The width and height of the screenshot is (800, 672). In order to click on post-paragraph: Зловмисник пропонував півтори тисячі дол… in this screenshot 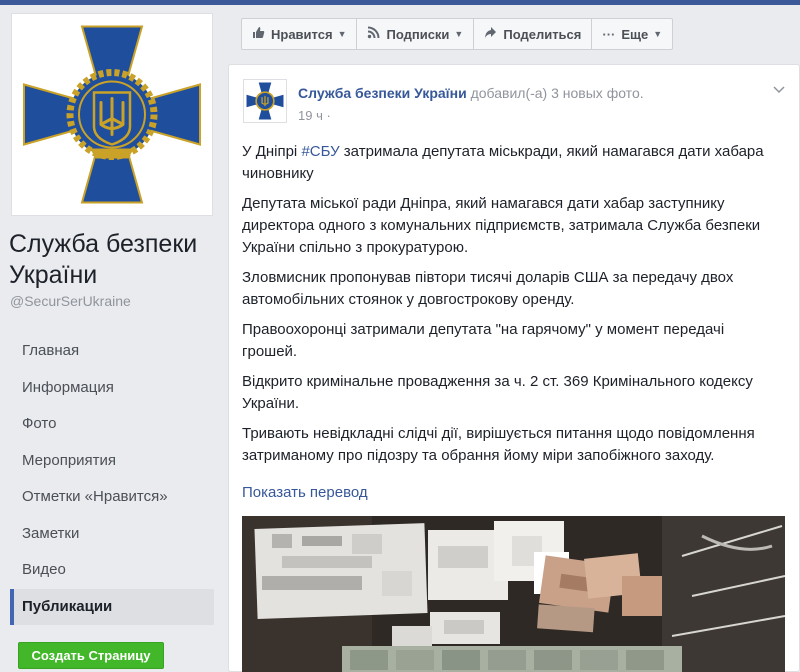, I will do `click(488, 288)`.